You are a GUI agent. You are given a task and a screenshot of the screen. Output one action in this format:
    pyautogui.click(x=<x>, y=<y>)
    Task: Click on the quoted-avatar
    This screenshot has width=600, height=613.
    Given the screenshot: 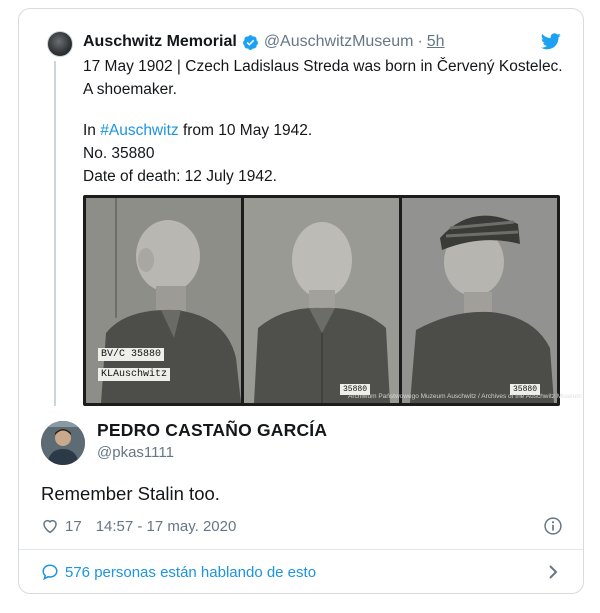 What is the action you would take?
    pyautogui.click(x=60, y=44)
    